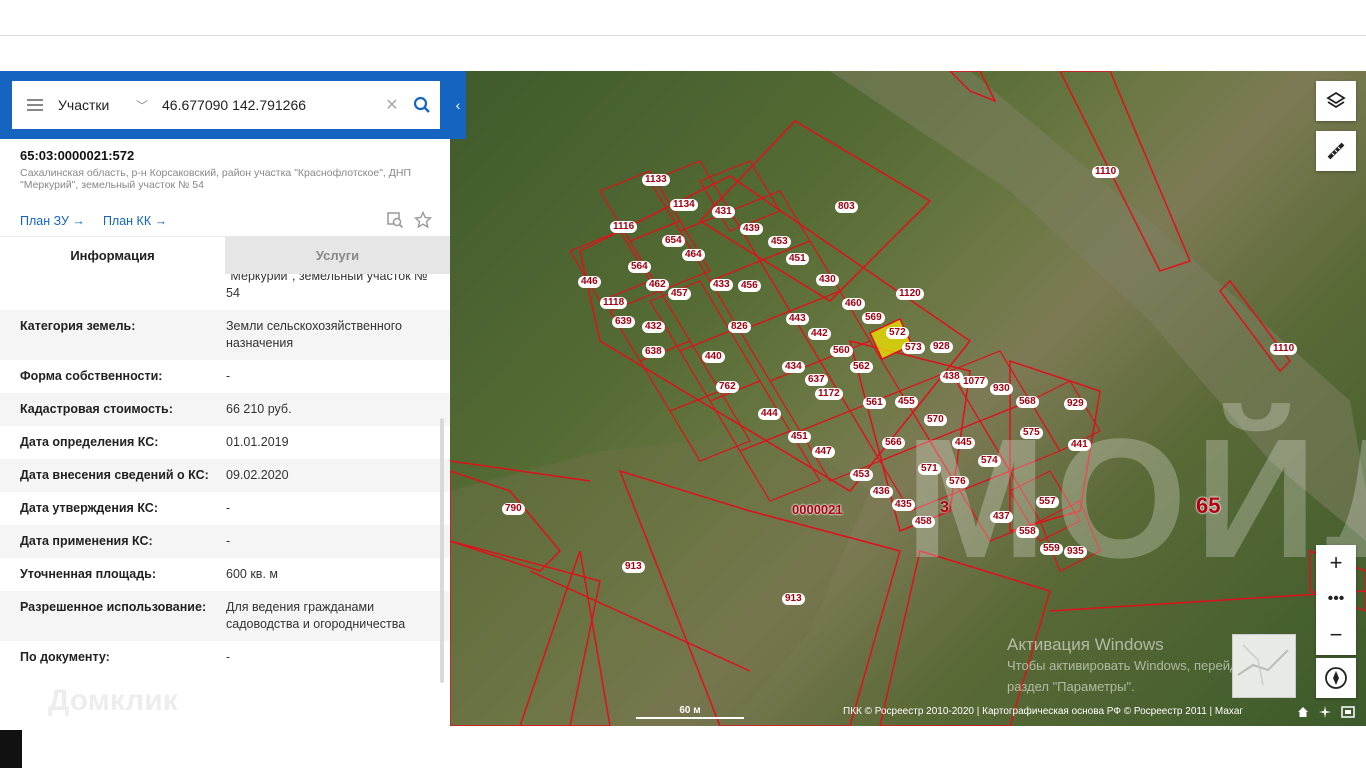 The height and width of the screenshot is (768, 1366). What do you see at coordinates (1031, 433) in the screenshot?
I see `plot-number-label: 575` at bounding box center [1031, 433].